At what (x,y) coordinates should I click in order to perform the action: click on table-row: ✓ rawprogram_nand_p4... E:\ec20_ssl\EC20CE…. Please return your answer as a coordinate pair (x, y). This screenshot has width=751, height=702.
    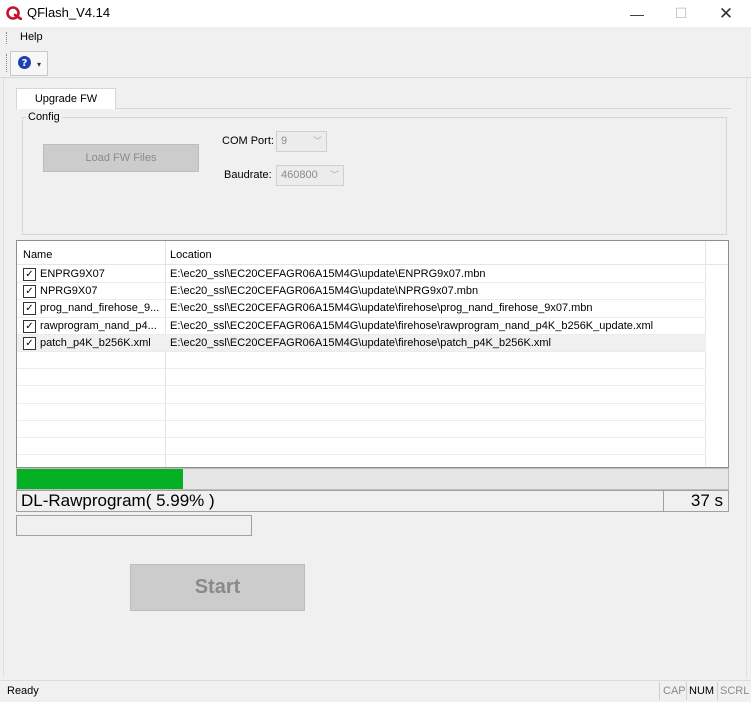
    Looking at the image, I should click on (361, 326).